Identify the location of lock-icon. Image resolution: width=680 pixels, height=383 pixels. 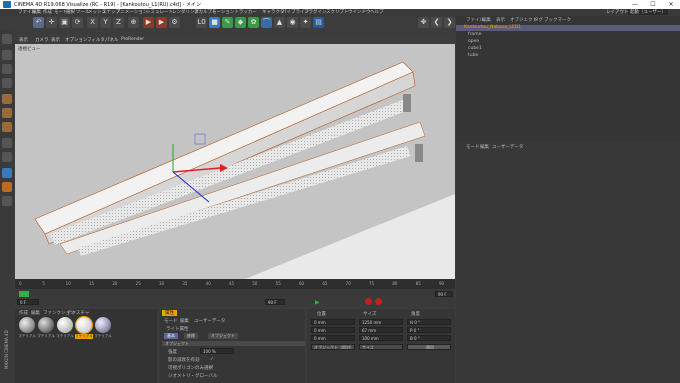
(7, 187).